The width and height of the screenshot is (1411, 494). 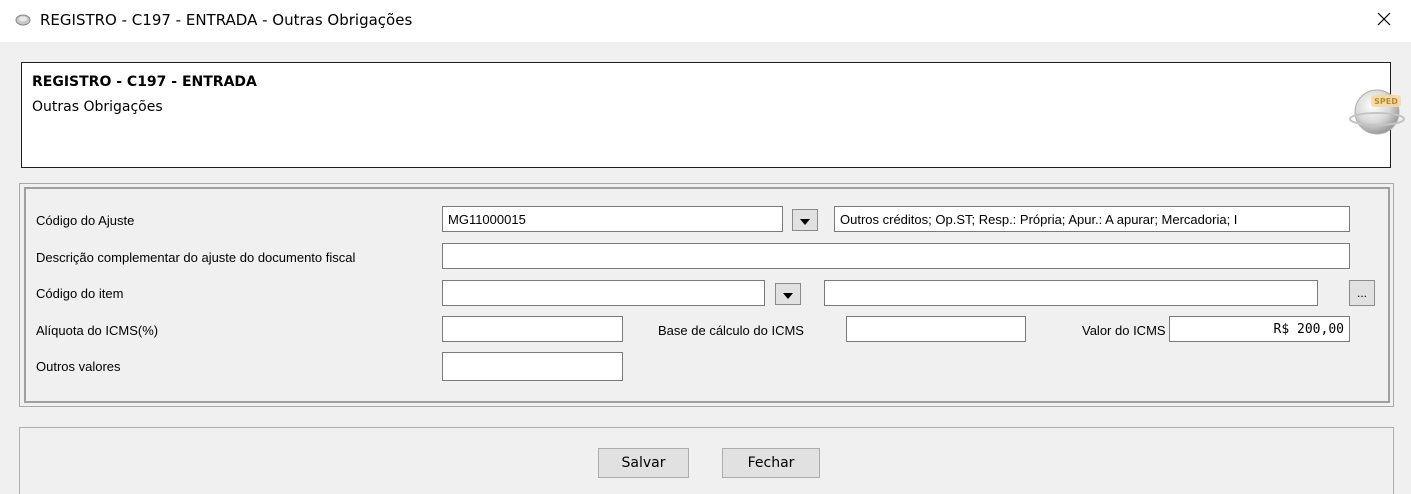 What do you see at coordinates (643, 463) in the screenshot?
I see `save-button: Salvar` at bounding box center [643, 463].